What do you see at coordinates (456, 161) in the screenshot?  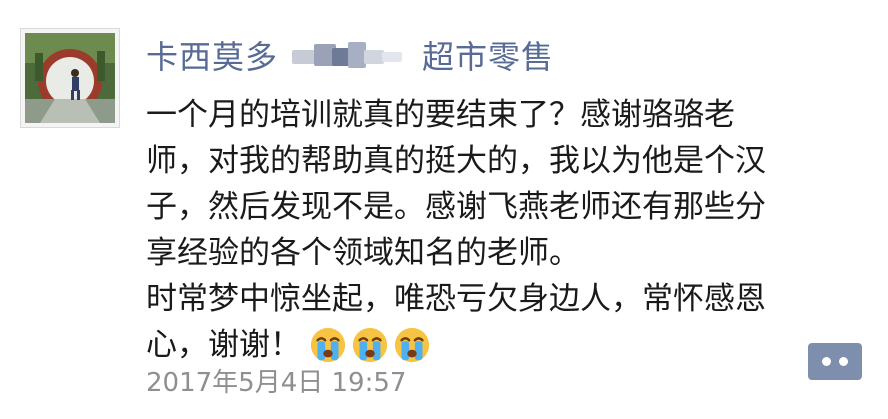 I see `content-line: 师，对我的帮助真的挺大的，我以为他是个汉` at bounding box center [456, 161].